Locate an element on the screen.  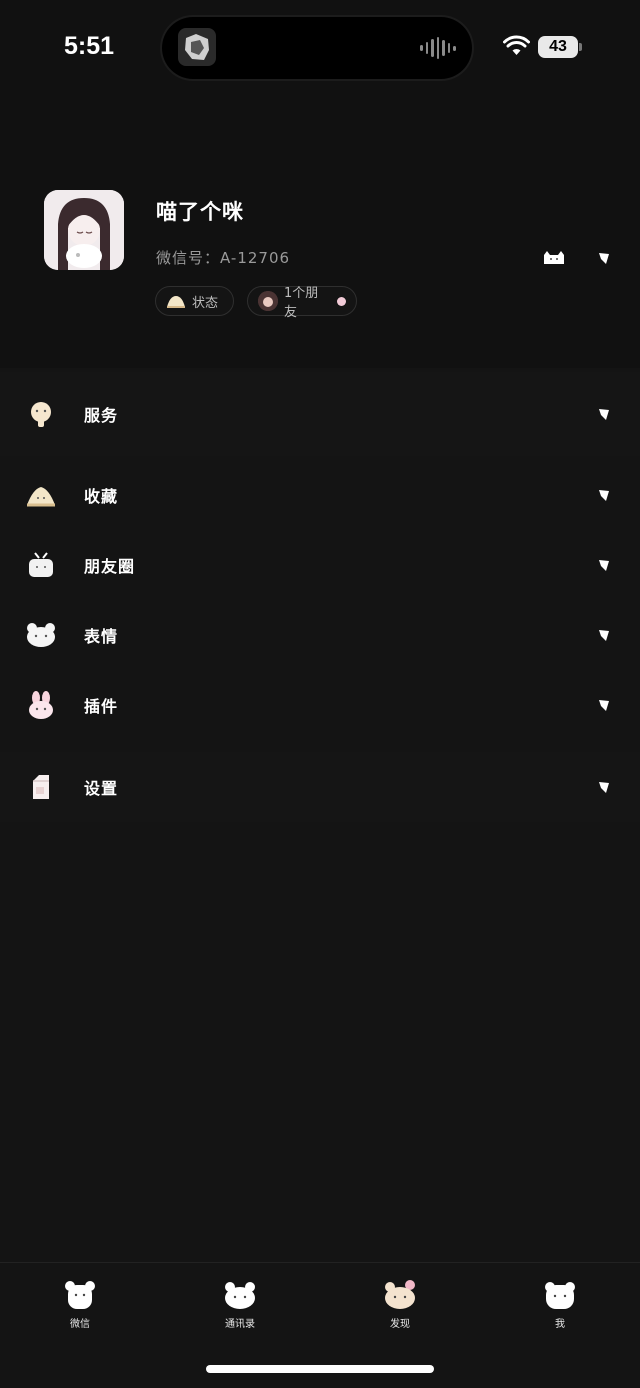
wechat-id: 微信号：A-12706 is located at coordinates (223, 258).